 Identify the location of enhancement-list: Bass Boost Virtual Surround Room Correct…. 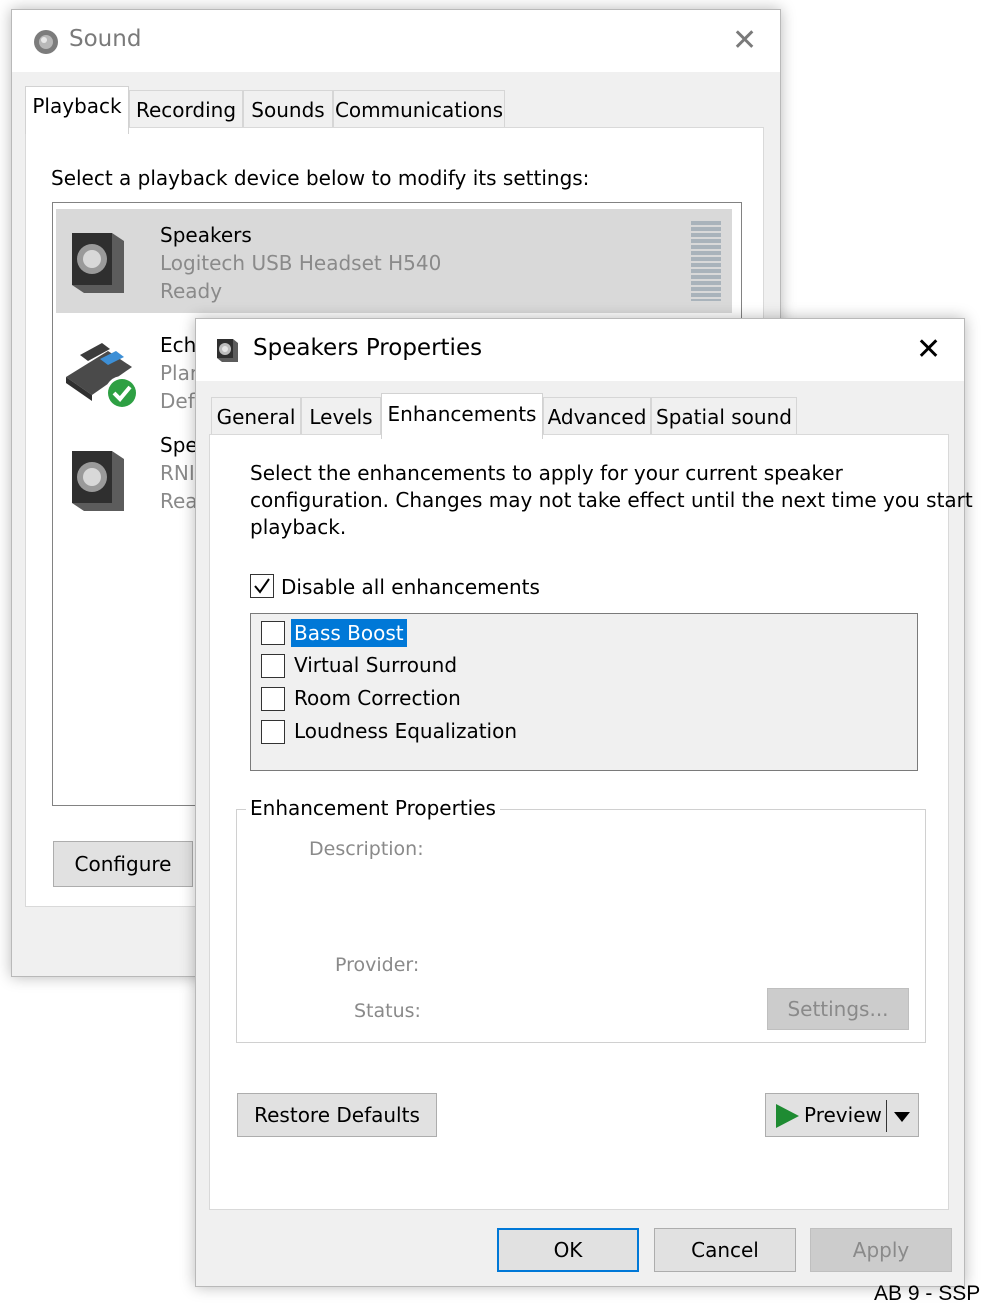
(584, 692).